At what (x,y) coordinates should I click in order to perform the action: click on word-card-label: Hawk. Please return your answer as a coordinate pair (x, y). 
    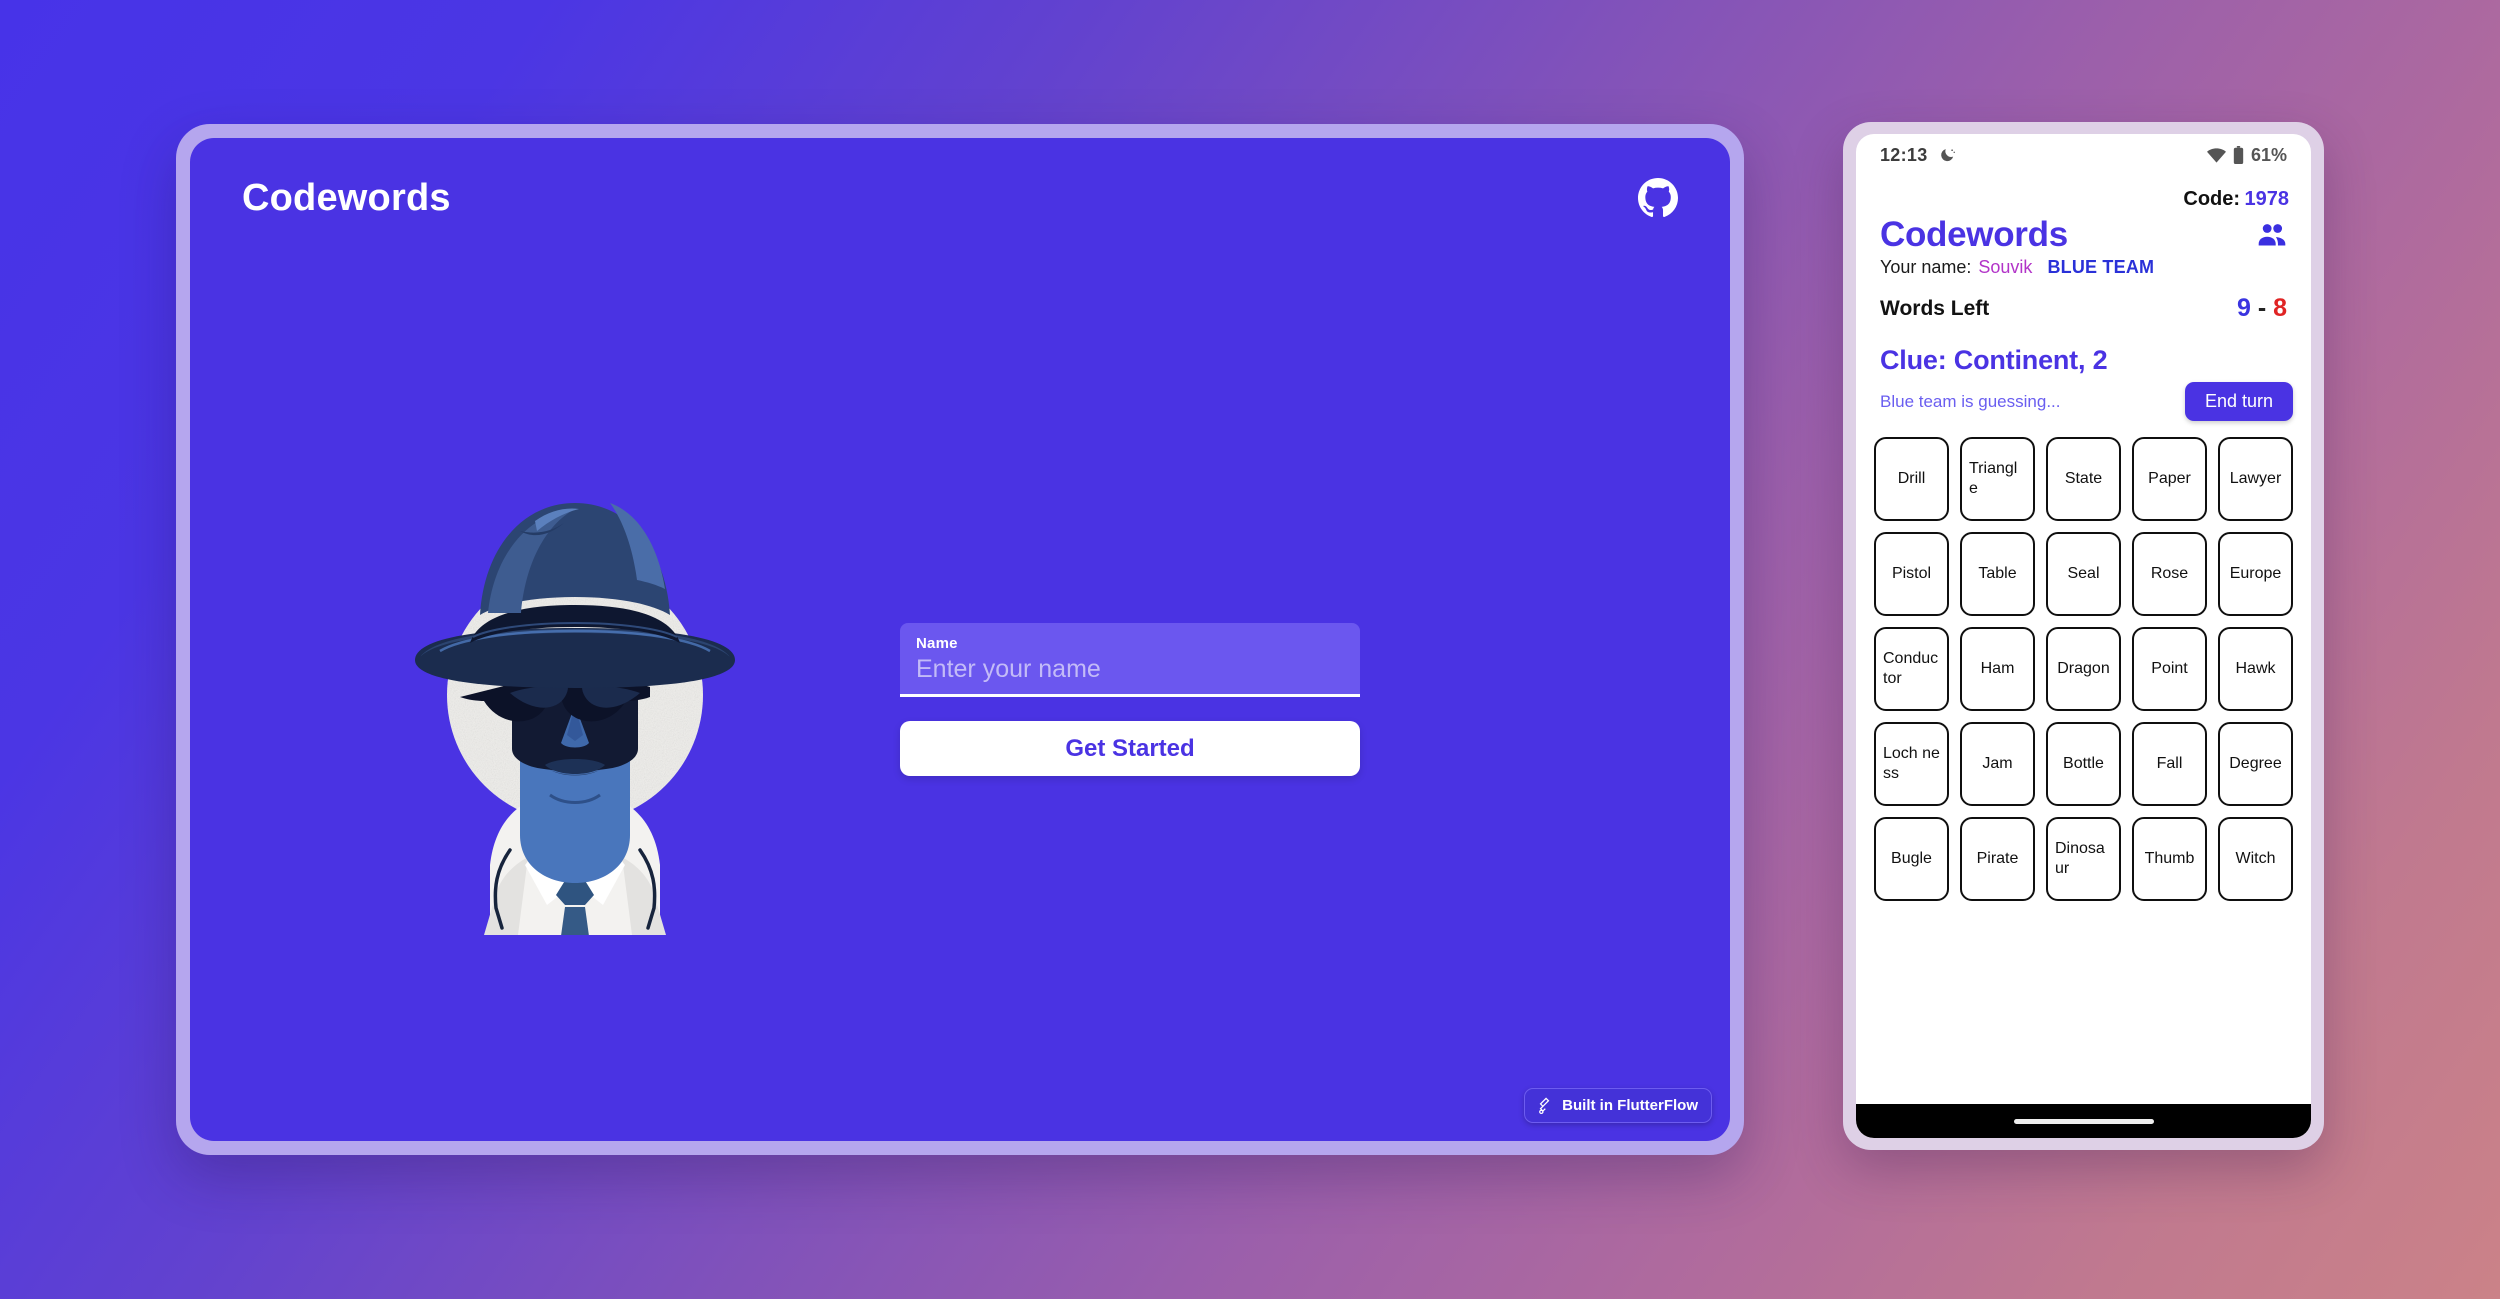
    Looking at the image, I should click on (2255, 668).